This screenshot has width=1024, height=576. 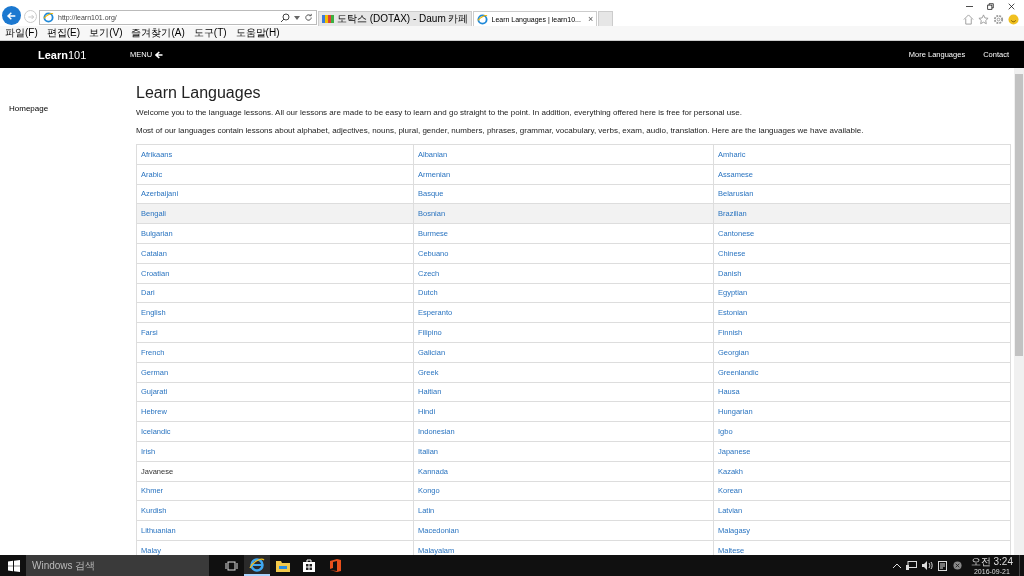 What do you see at coordinates (63, 33) in the screenshot?
I see `menu-item: 편집(E)` at bounding box center [63, 33].